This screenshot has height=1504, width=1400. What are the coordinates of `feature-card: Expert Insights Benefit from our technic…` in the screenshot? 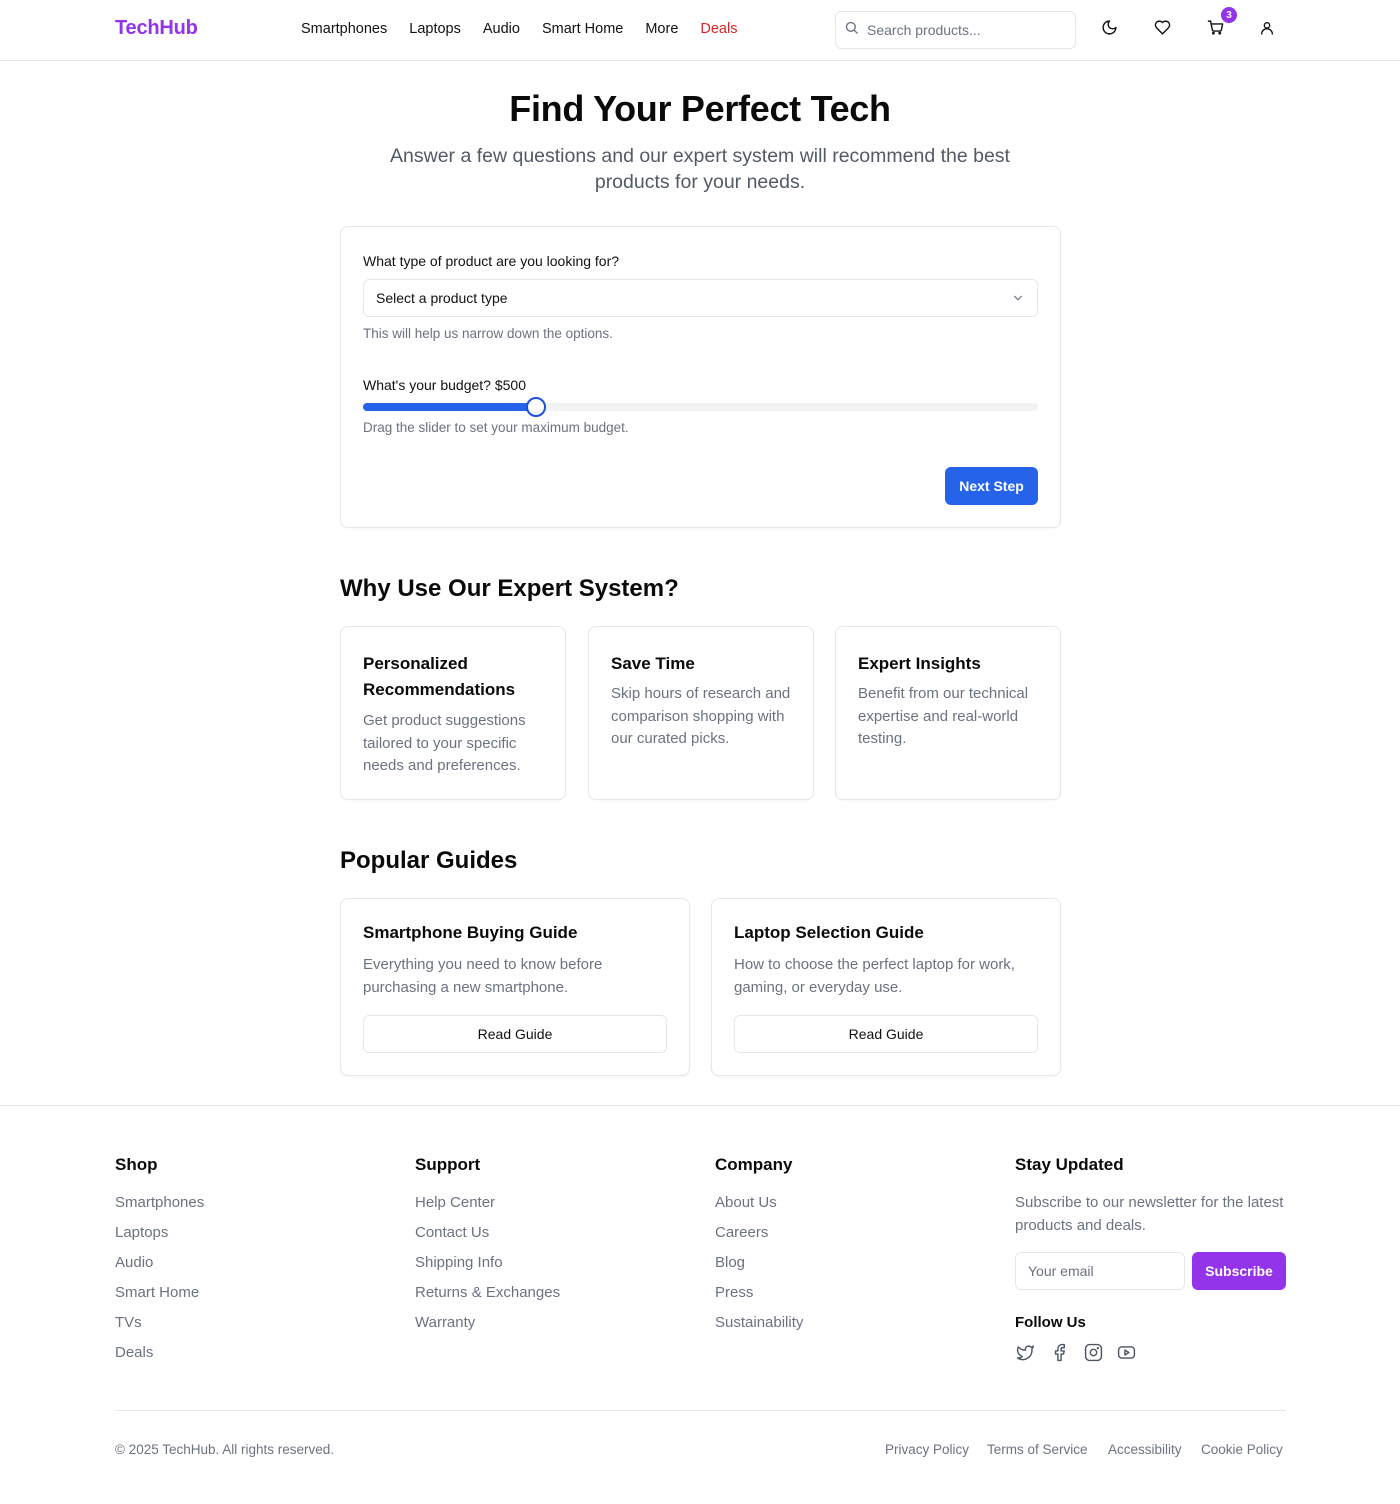 It's located at (948, 713).